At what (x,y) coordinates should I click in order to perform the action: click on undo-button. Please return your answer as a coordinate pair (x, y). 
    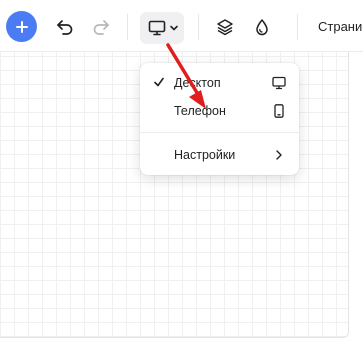
    Looking at the image, I should click on (65, 27).